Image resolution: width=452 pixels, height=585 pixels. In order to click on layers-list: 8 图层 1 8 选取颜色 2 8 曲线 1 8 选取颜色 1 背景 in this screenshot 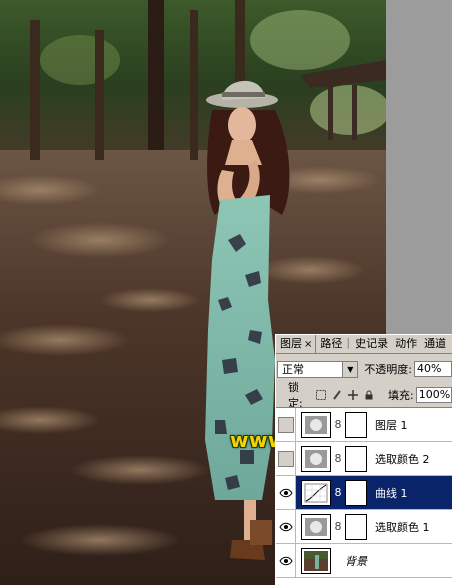, I will do `click(364, 496)`.